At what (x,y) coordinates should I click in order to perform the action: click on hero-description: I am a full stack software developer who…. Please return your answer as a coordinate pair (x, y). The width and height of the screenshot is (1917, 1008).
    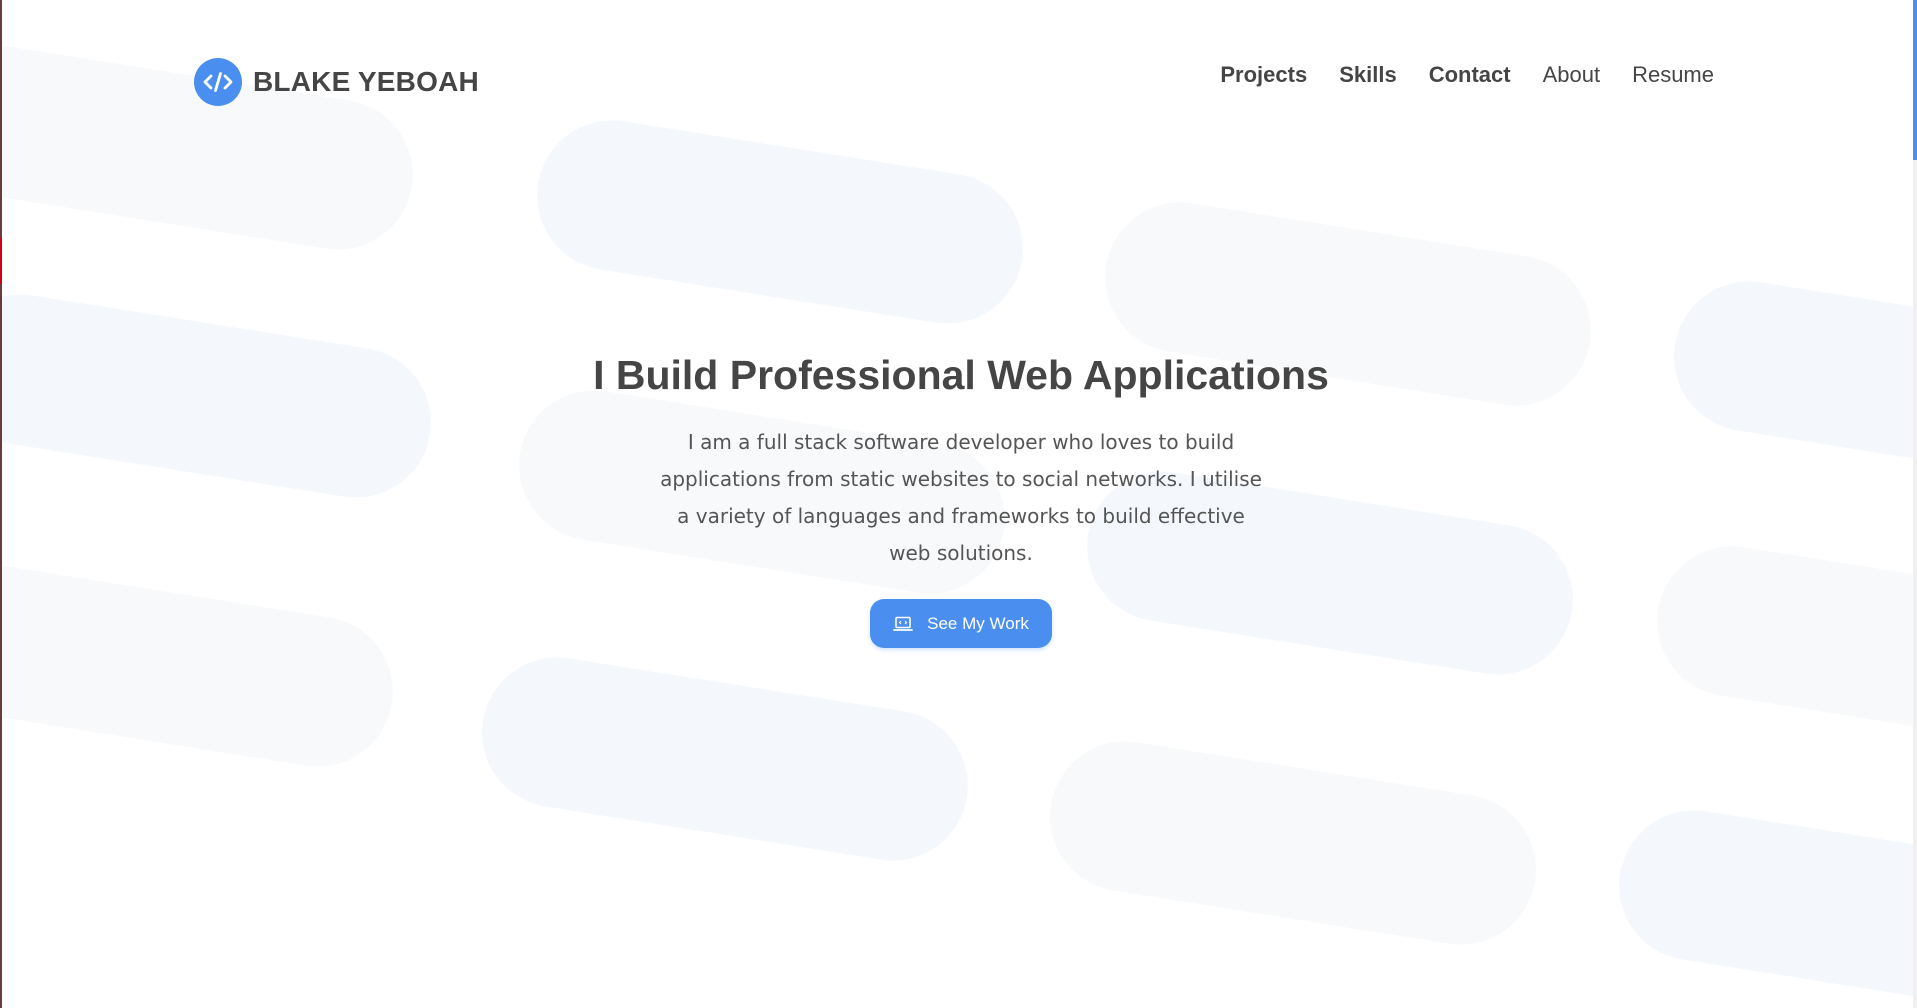
    Looking at the image, I should click on (961, 497).